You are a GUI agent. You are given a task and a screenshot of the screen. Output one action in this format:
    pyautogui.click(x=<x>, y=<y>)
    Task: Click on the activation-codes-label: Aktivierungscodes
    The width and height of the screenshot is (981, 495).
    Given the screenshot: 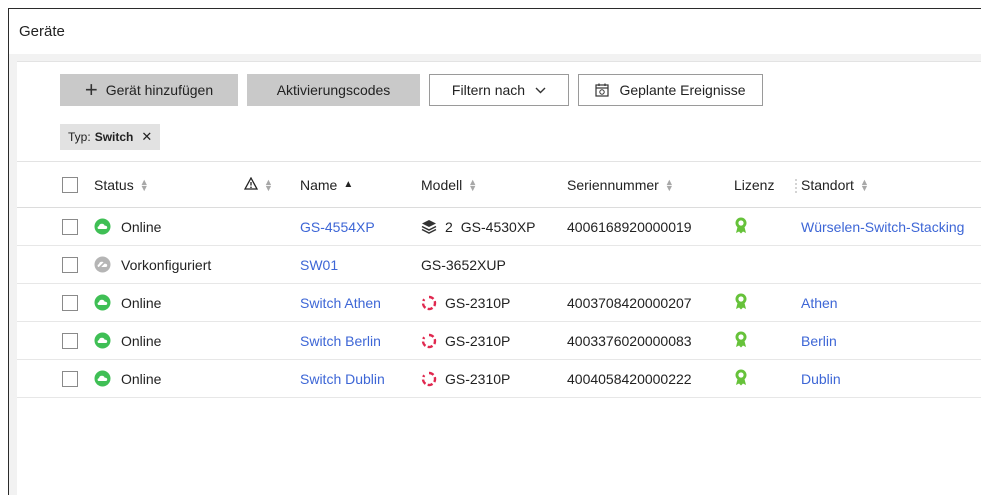 What is the action you would take?
    pyautogui.click(x=333, y=90)
    